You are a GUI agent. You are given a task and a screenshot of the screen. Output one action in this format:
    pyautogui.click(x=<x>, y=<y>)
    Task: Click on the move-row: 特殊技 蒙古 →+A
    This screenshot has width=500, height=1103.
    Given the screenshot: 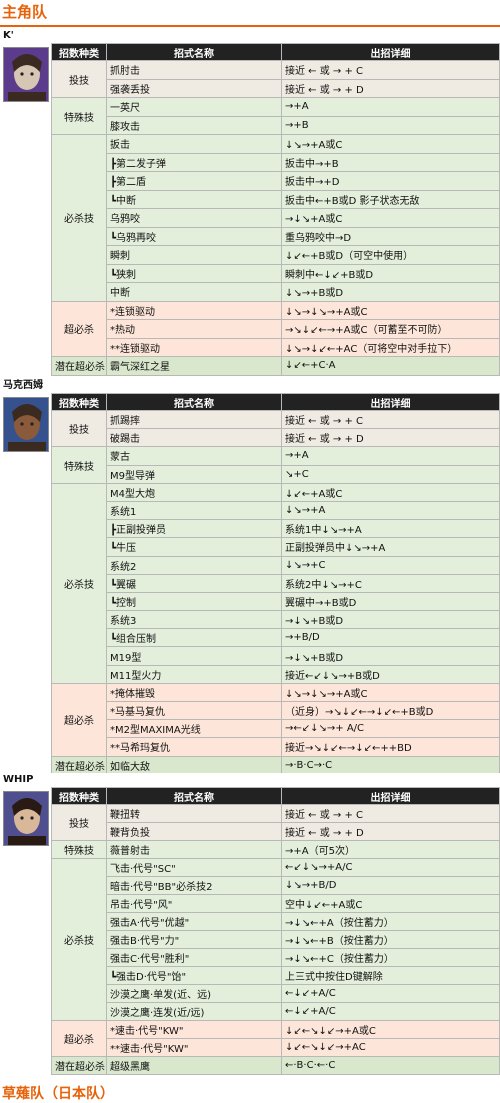 What is the action you would take?
    pyautogui.click(x=275, y=465)
    